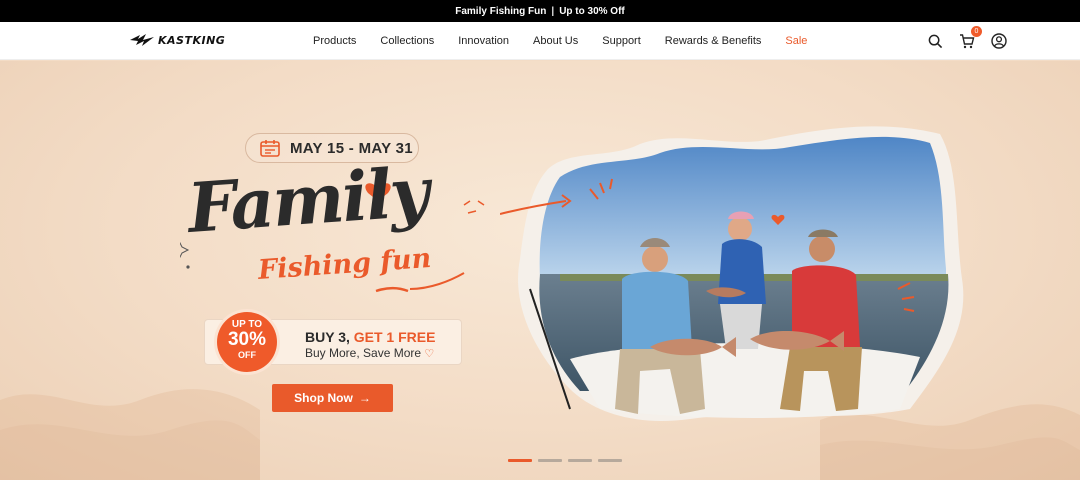  Describe the element at coordinates (334, 41) in the screenshot. I see `nav-products: Products` at that location.